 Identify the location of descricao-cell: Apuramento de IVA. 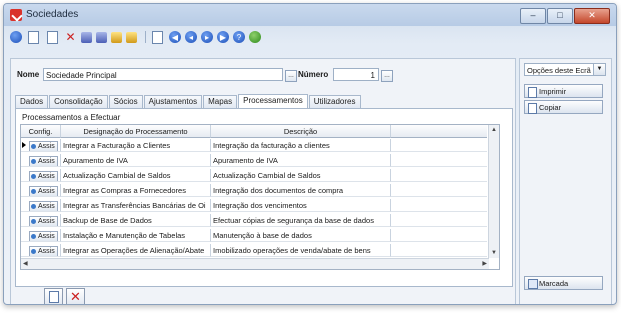
(301, 160).